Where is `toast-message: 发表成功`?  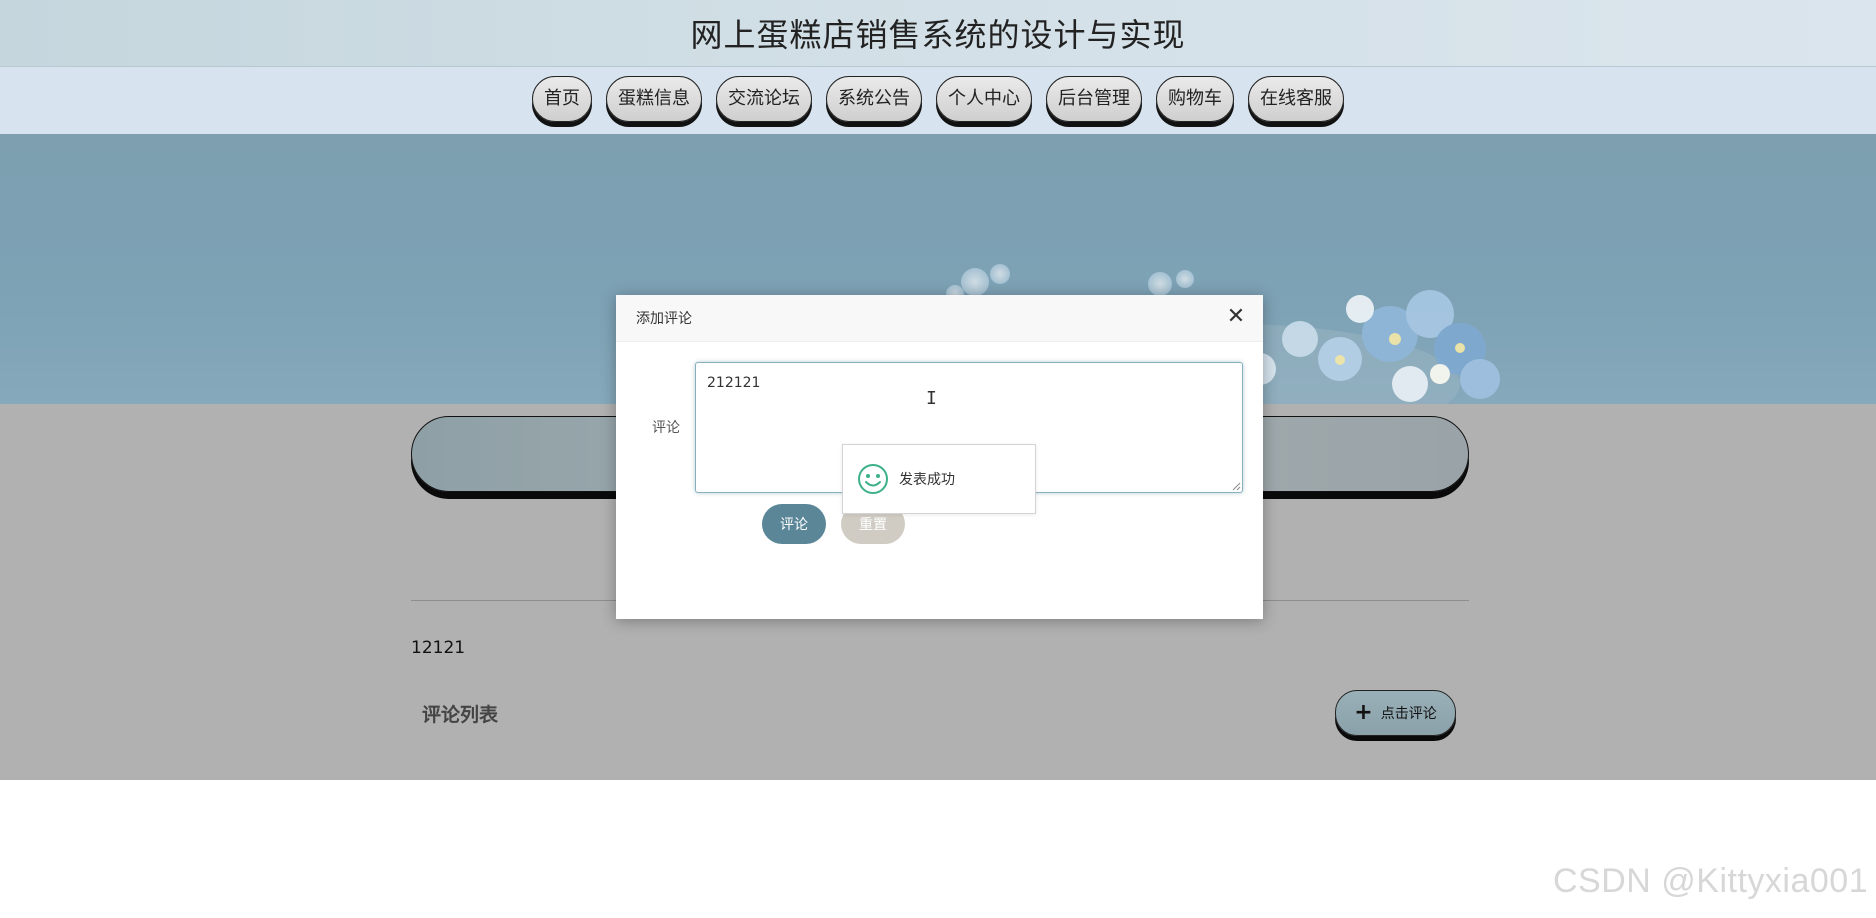
toast-message: 发表成功 is located at coordinates (927, 480).